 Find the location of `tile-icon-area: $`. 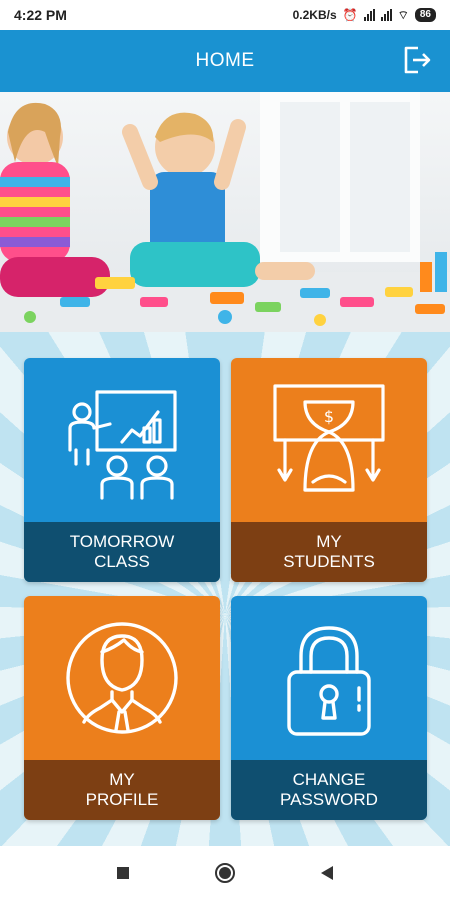

tile-icon-area: $ is located at coordinates (329, 440).